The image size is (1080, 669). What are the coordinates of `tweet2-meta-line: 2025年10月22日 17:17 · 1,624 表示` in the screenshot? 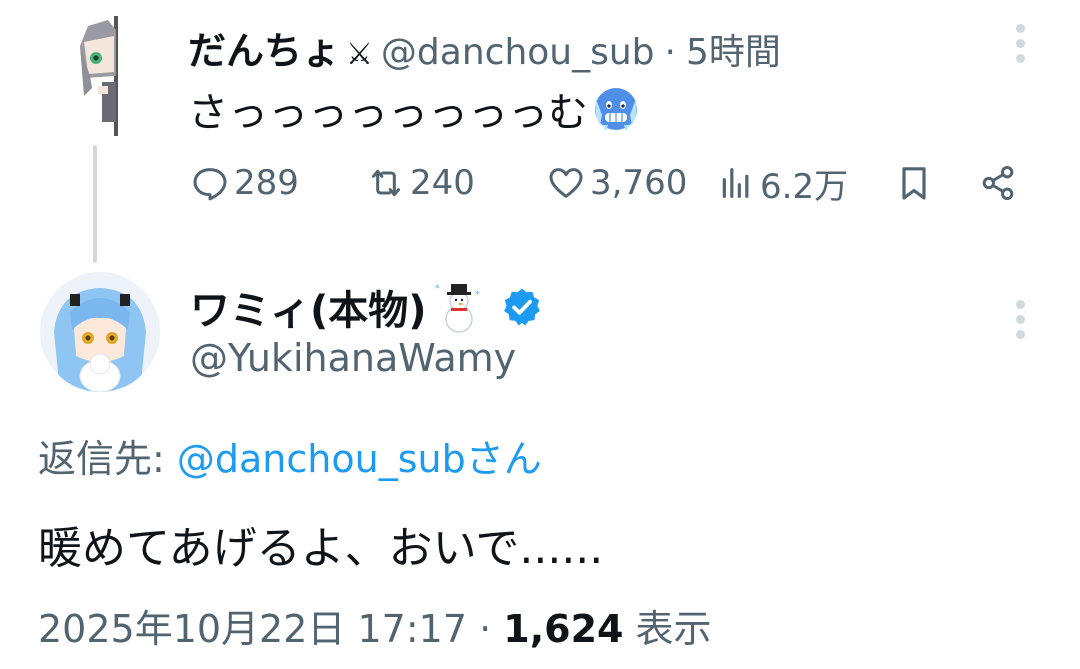 It's located at (375, 625).